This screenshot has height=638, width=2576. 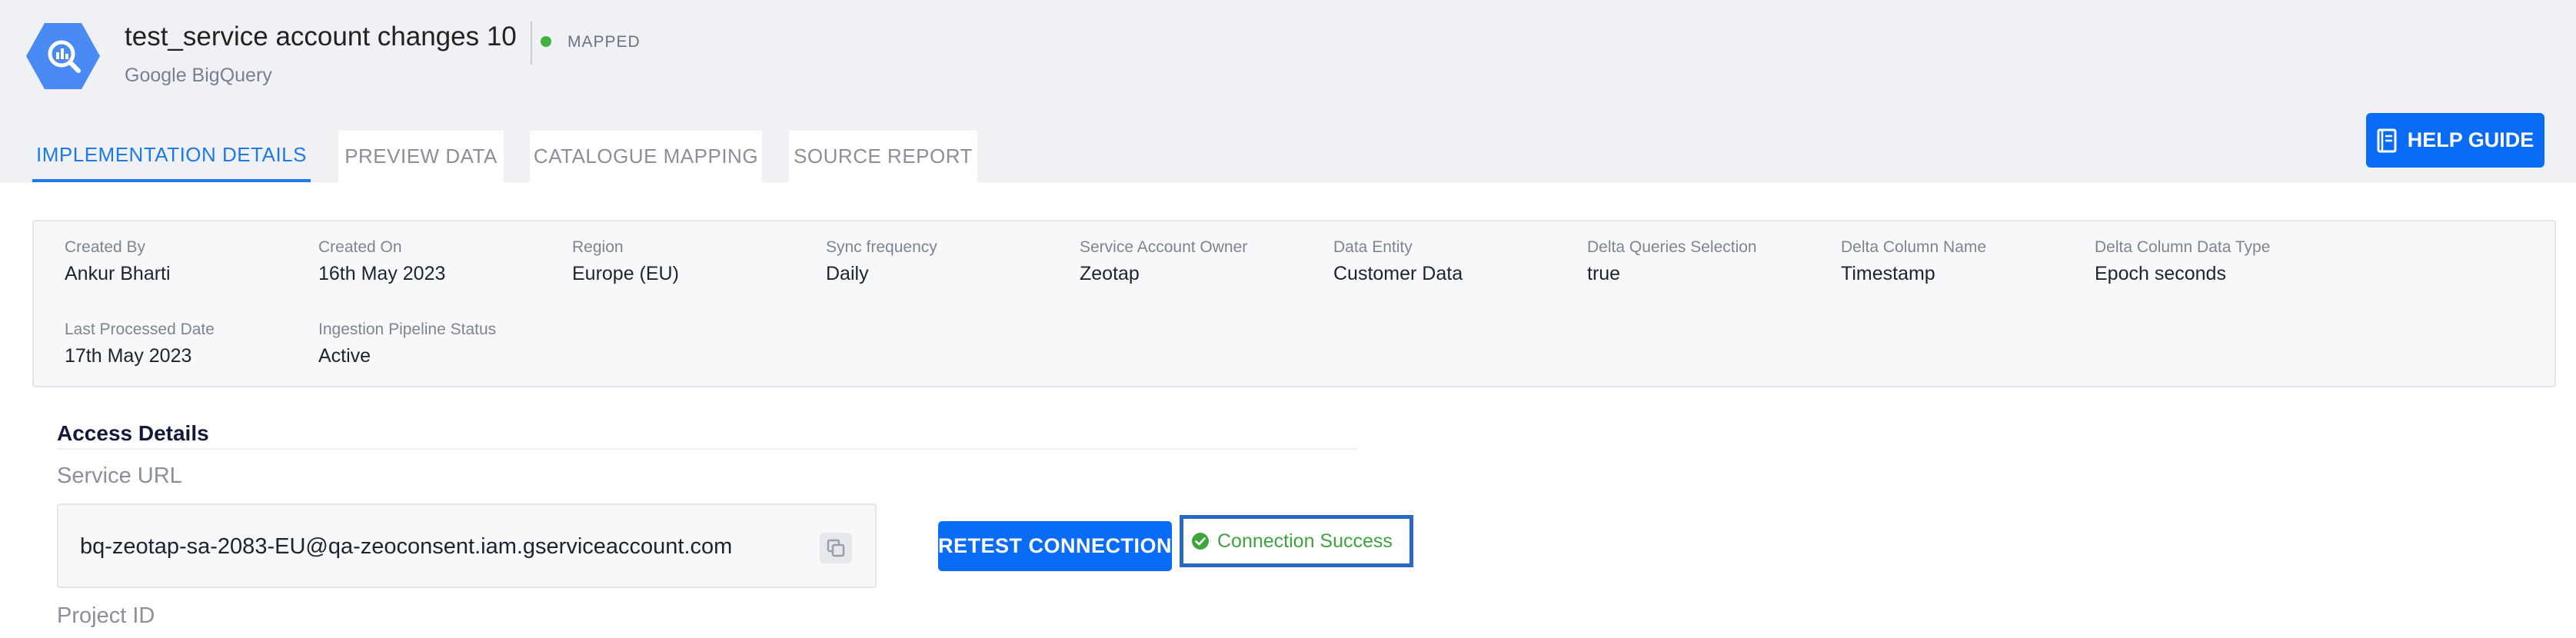 What do you see at coordinates (646, 156) in the screenshot?
I see `tab-catalogue-mapping: CATALOGUE MAPPING` at bounding box center [646, 156].